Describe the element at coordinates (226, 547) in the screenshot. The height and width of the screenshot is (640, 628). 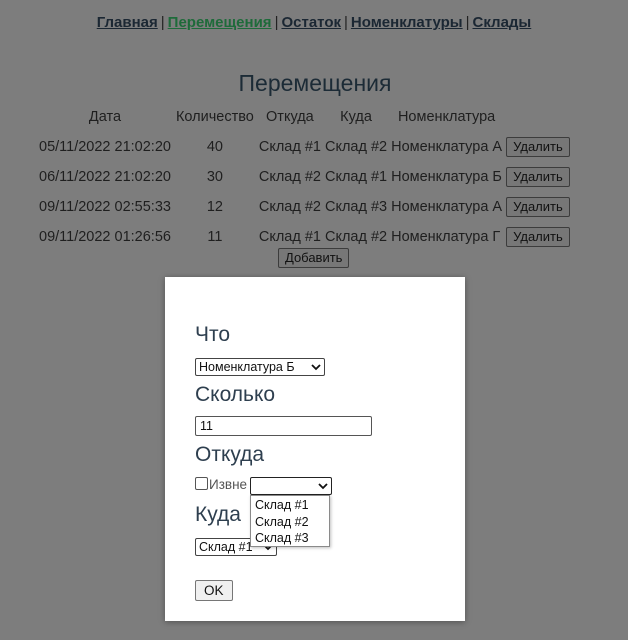
I see `to-select-value: Склад #1` at that location.